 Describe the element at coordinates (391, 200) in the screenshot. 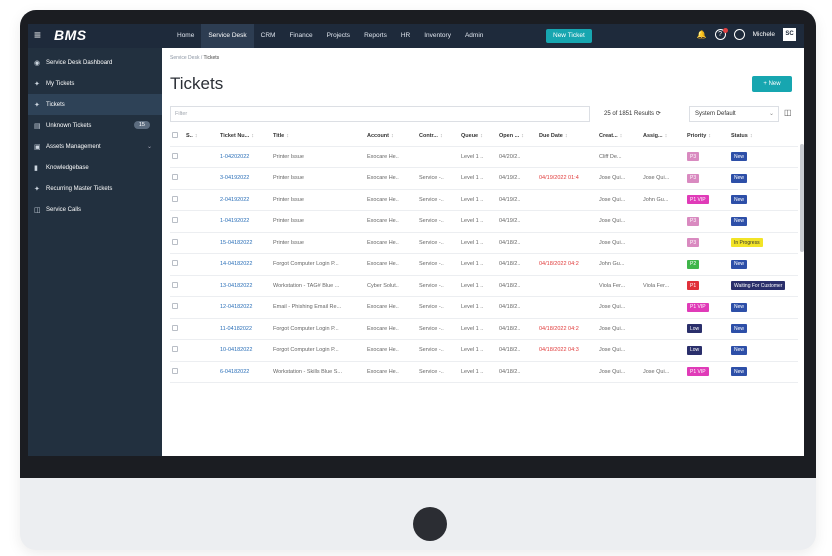

I see `ticket-account: Exocare He..` at that location.